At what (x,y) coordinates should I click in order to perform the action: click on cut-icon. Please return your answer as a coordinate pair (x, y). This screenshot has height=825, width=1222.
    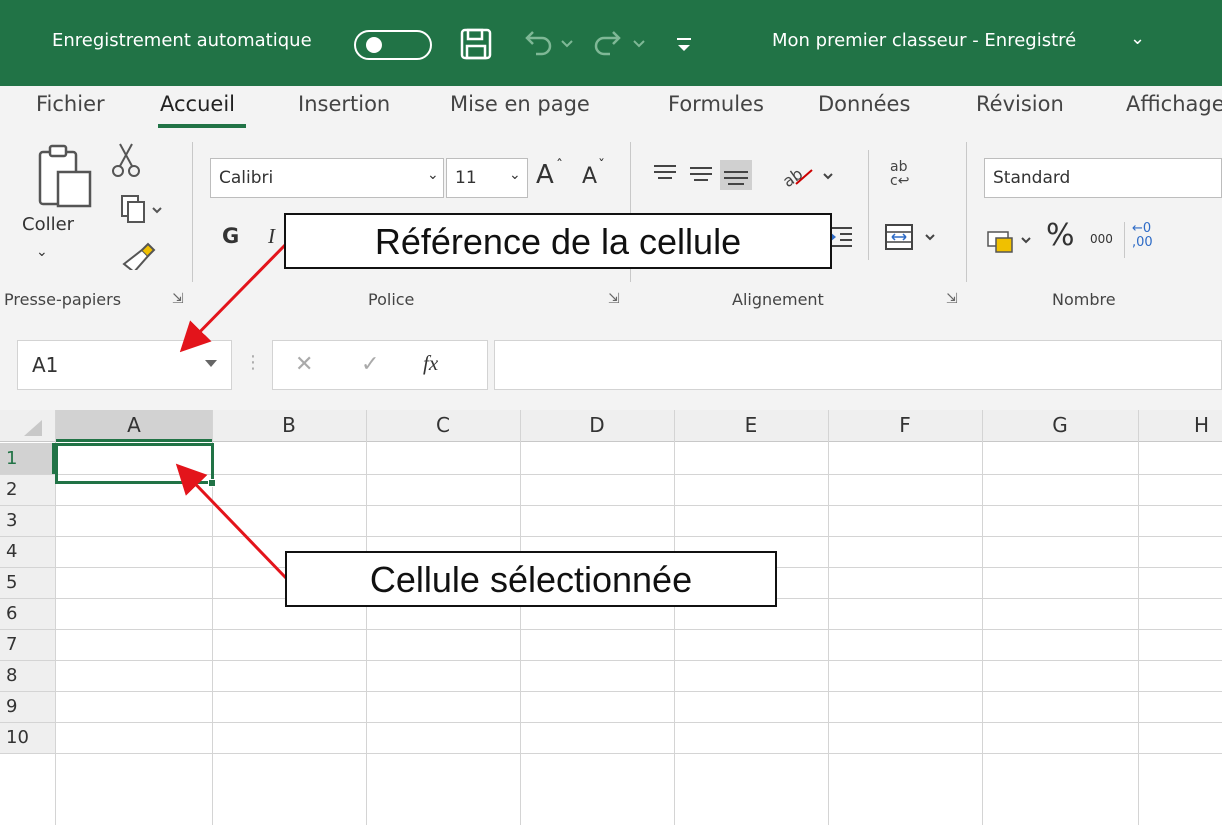
    Looking at the image, I should click on (127, 161).